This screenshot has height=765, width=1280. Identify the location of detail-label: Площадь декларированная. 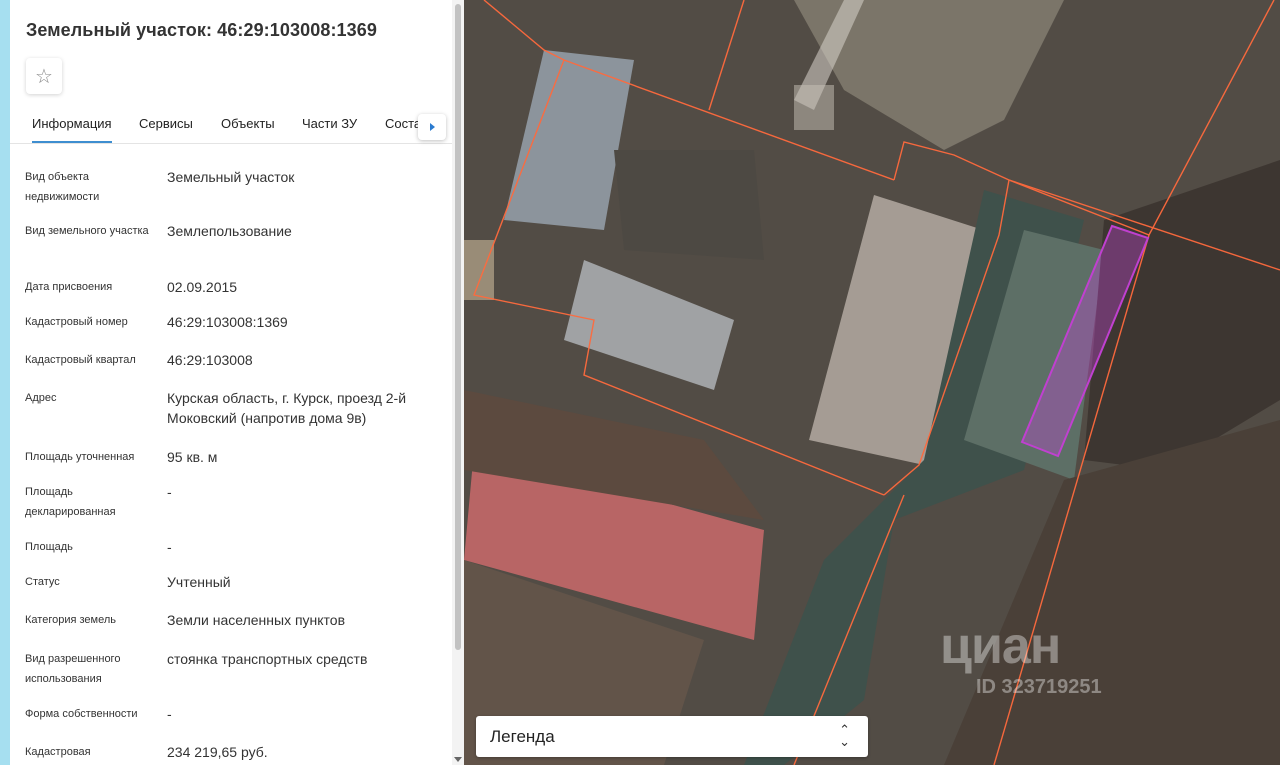
(70, 502).